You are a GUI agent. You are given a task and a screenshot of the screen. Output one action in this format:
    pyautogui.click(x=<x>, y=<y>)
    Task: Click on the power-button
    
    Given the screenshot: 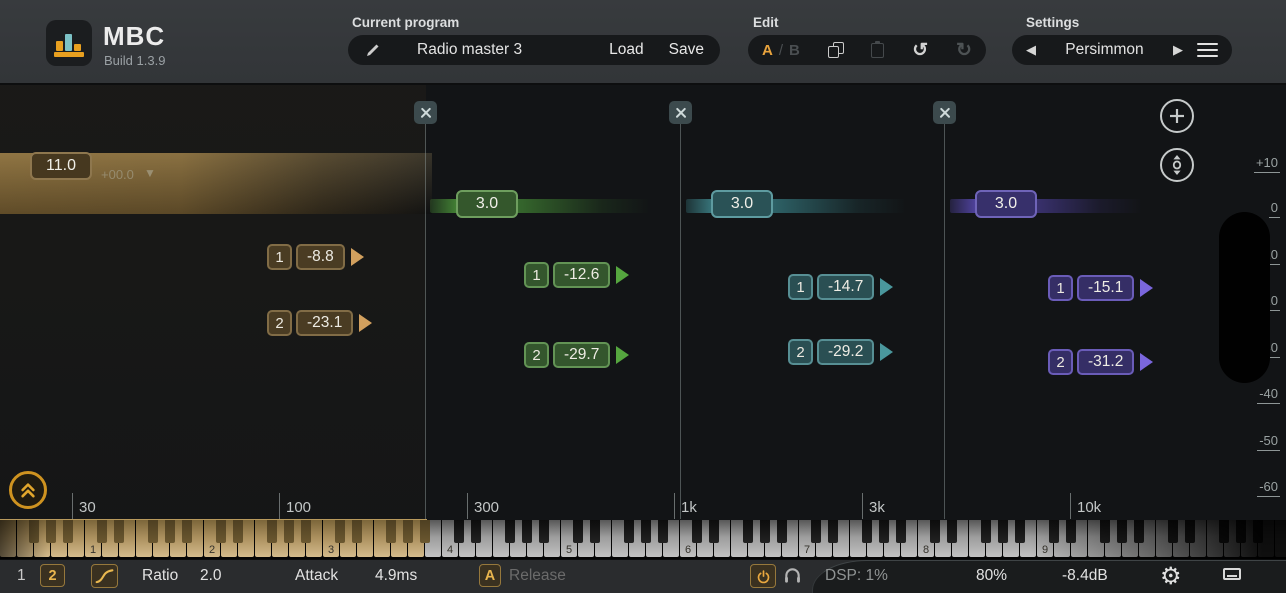 What is the action you would take?
    pyautogui.click(x=763, y=576)
    